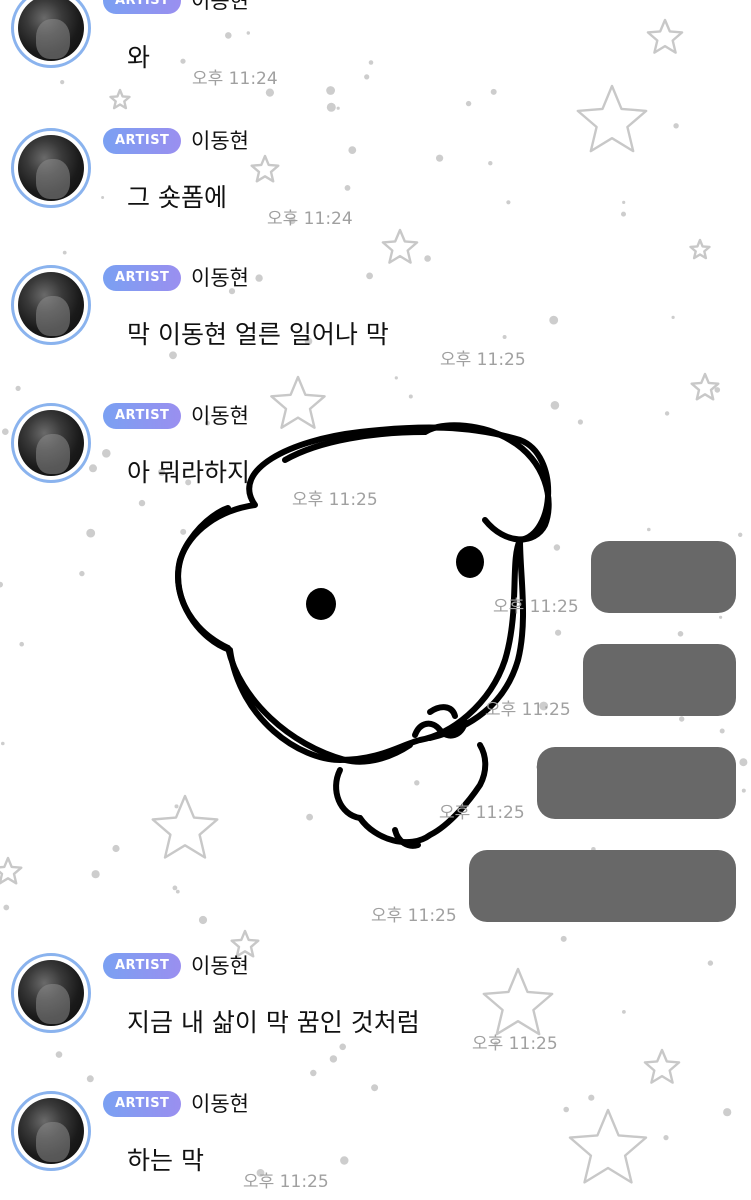  Describe the element at coordinates (188, 472) in the screenshot. I see `message-text: 아 뭐라하지` at that location.